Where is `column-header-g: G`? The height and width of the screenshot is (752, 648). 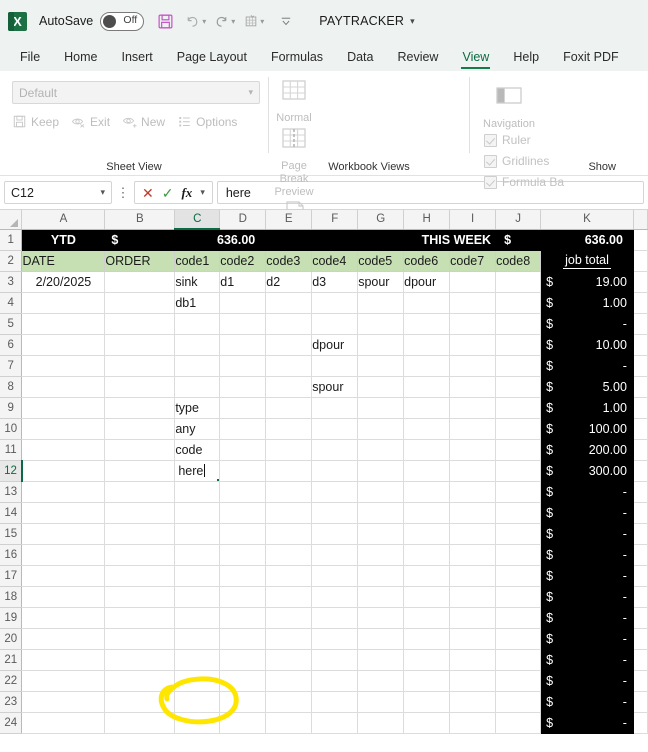 column-header-g: G is located at coordinates (381, 220).